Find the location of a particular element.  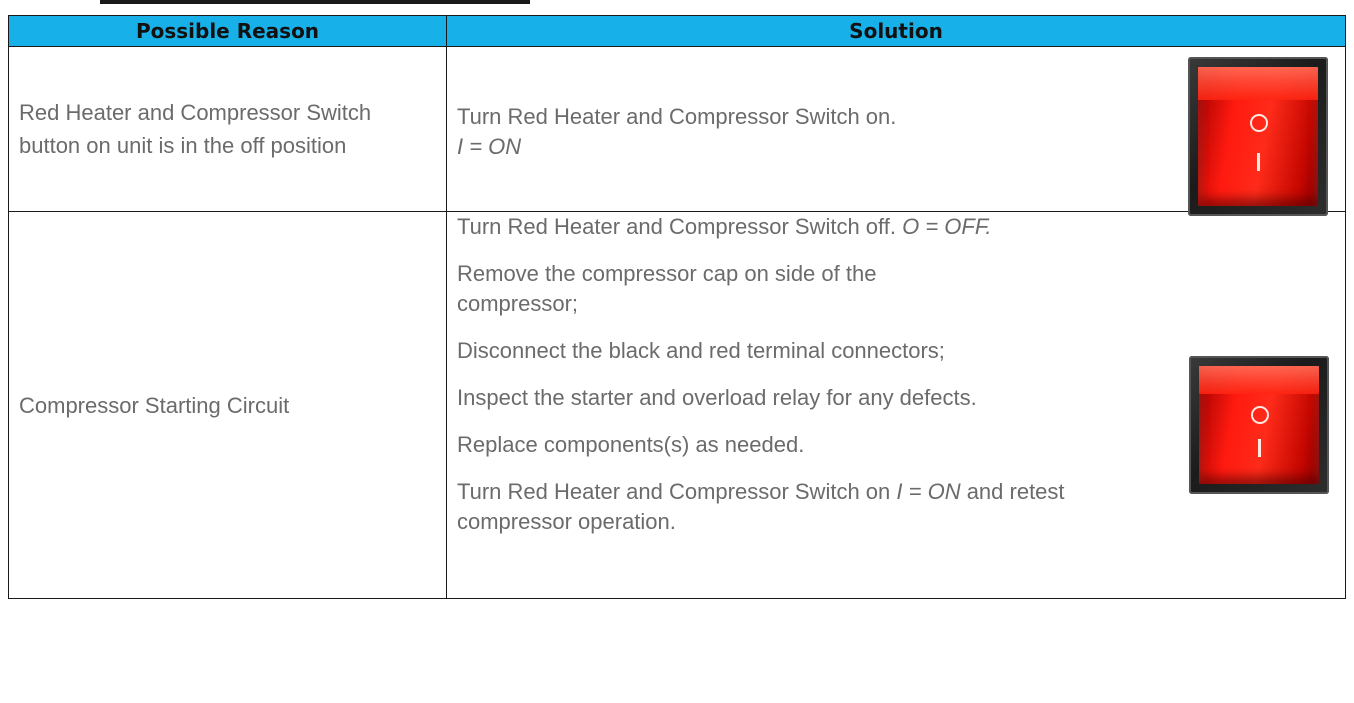

solution-line: Replace components(s) as needed. is located at coordinates (631, 444).